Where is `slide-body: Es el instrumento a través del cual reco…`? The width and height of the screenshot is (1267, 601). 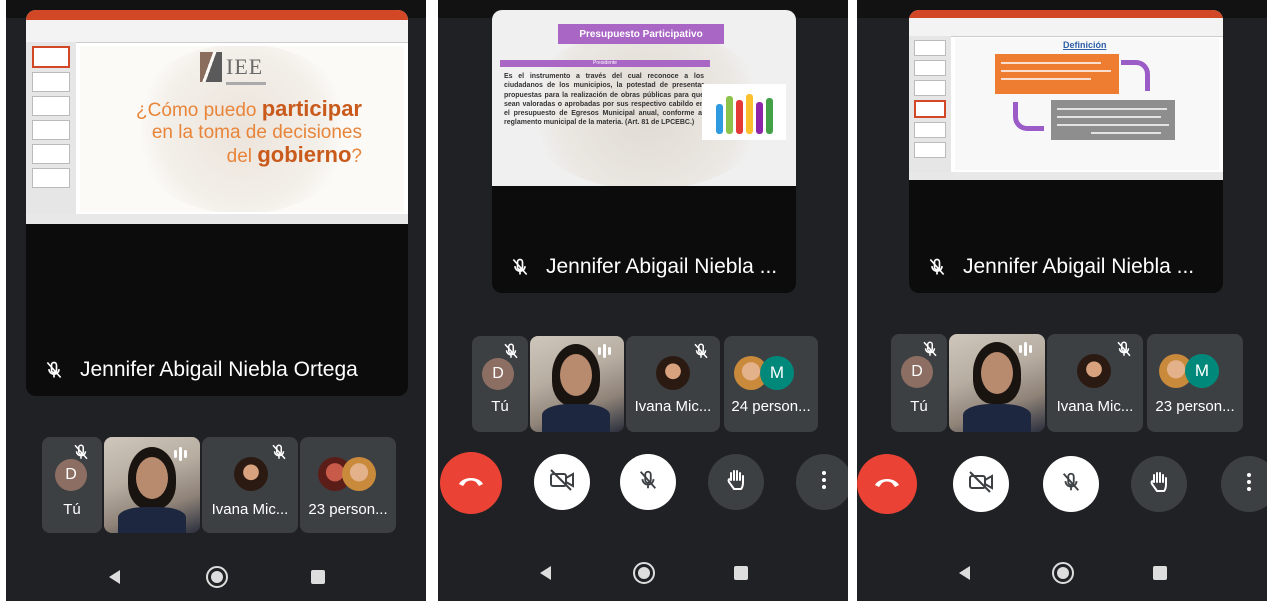 slide-body: Es el instrumento a través del cual reco… is located at coordinates (604, 100).